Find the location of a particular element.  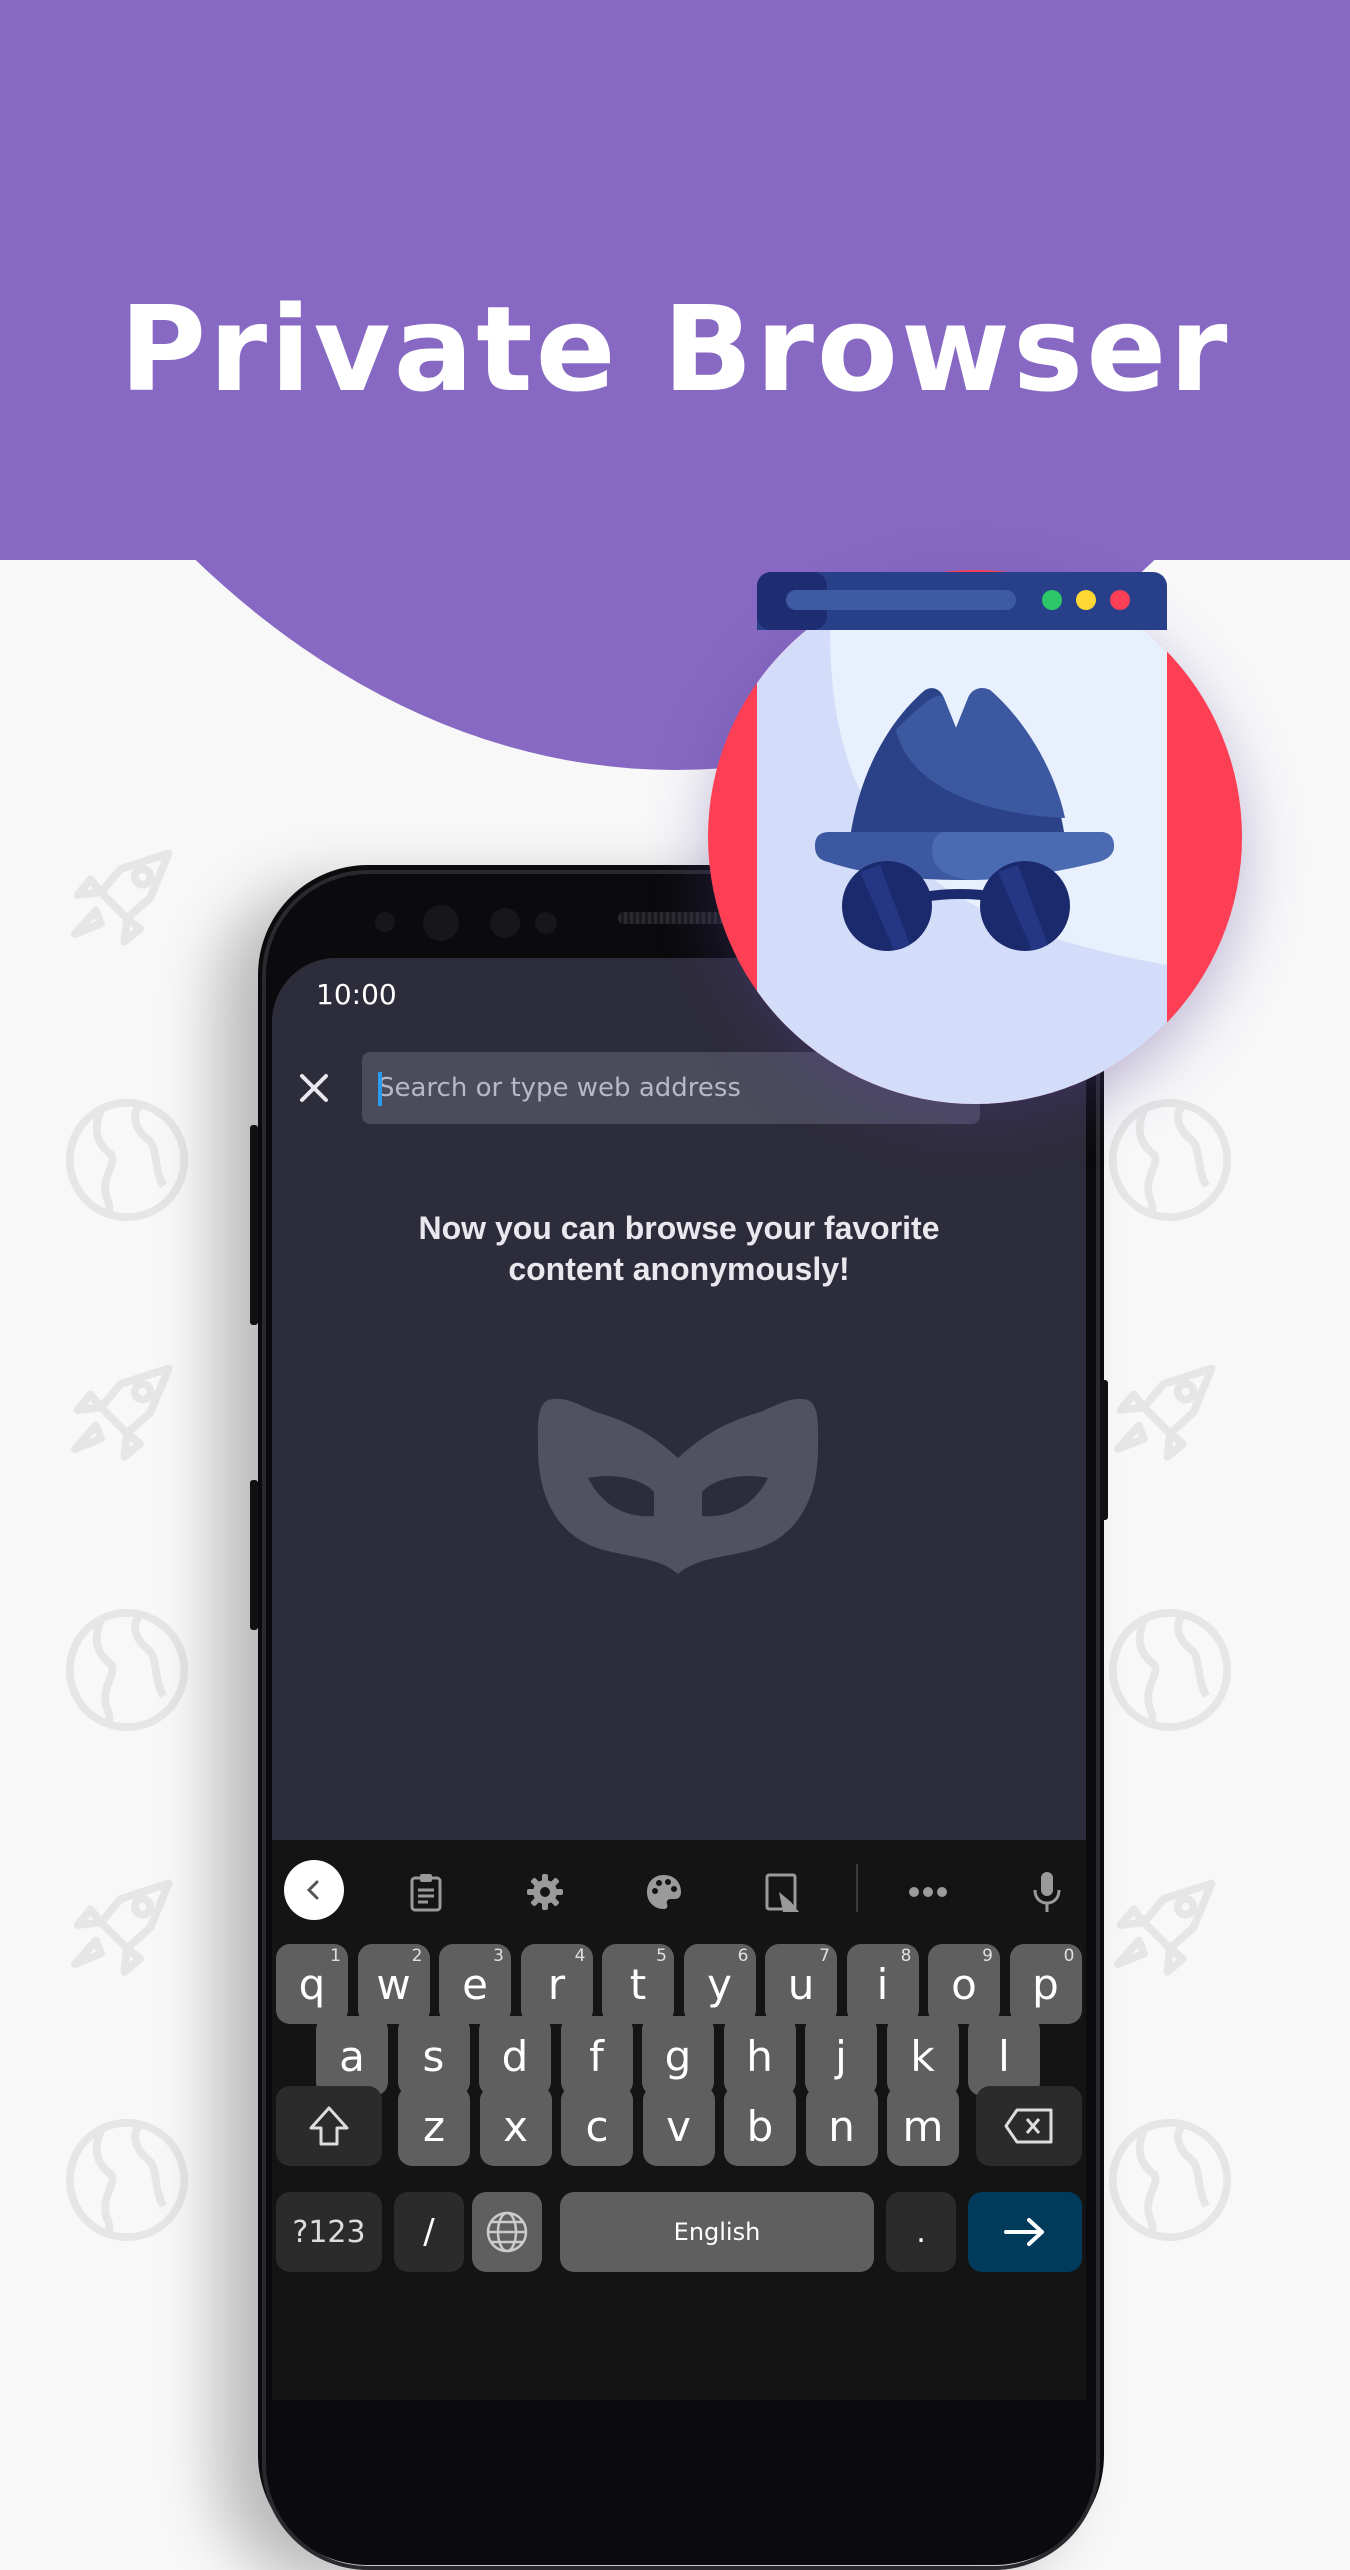

key-label: u is located at coordinates (801, 1984).